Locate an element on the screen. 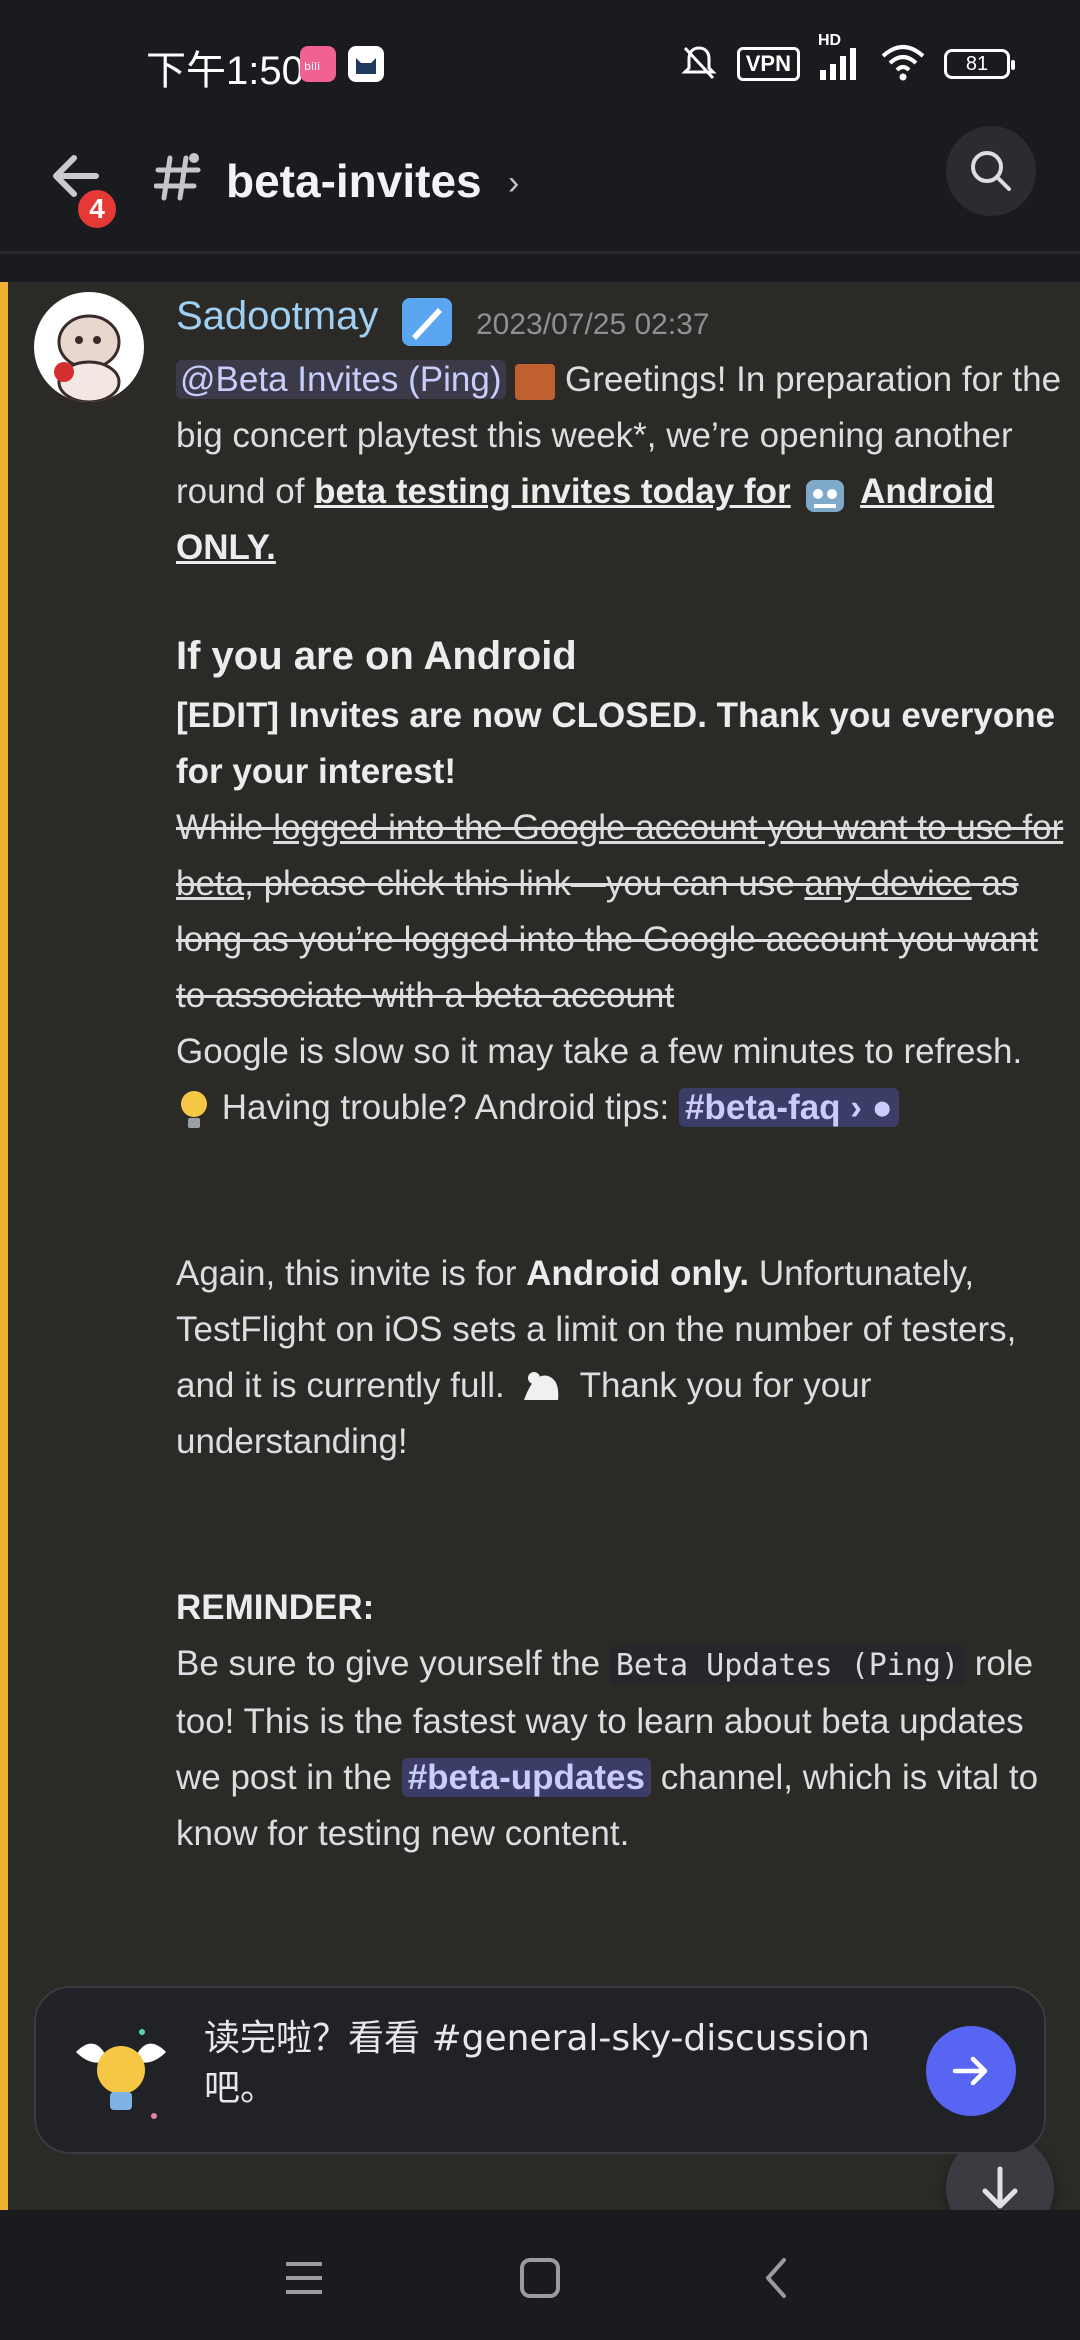  search-button is located at coordinates (991, 171).